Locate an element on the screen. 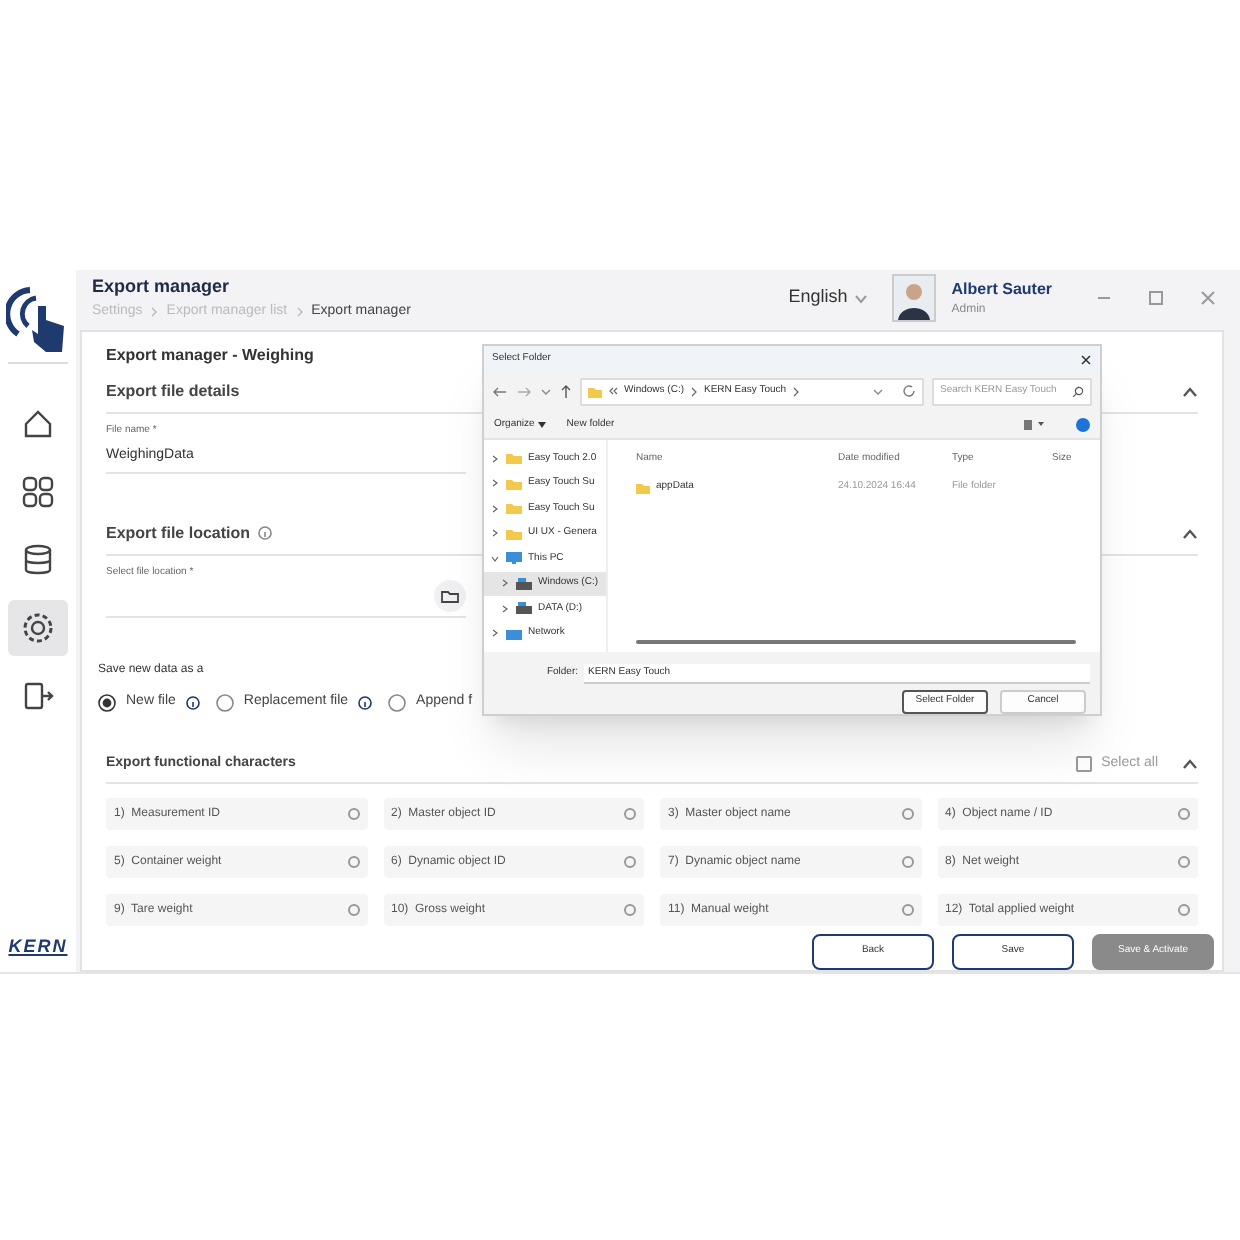 The height and width of the screenshot is (1240, 1240). up-arrow-icon is located at coordinates (566, 391).